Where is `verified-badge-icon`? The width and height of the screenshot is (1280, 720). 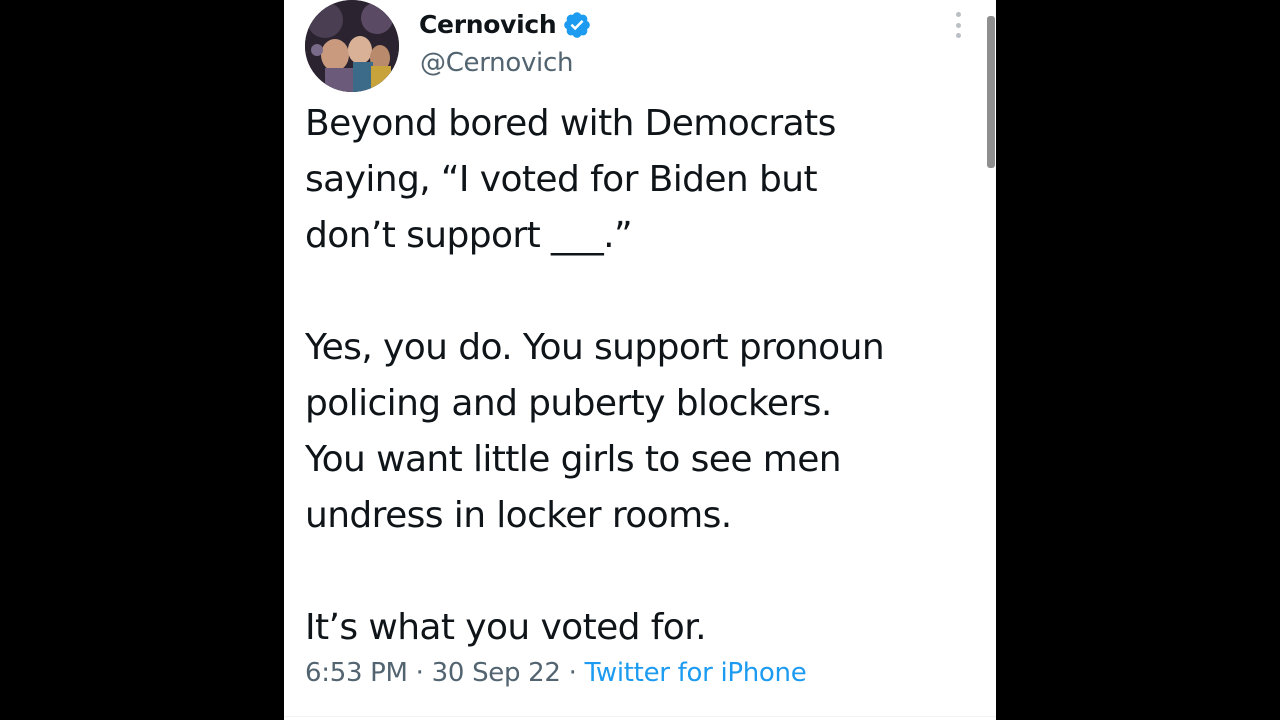
verified-badge-icon is located at coordinates (577, 25).